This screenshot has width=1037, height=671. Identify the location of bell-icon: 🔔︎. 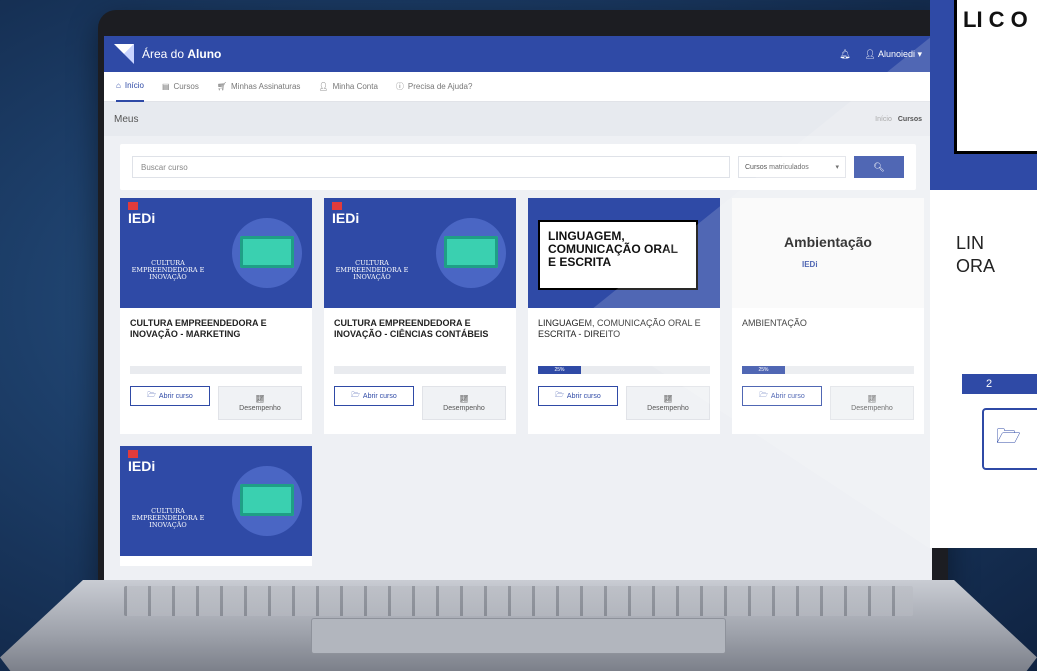
(844, 54).